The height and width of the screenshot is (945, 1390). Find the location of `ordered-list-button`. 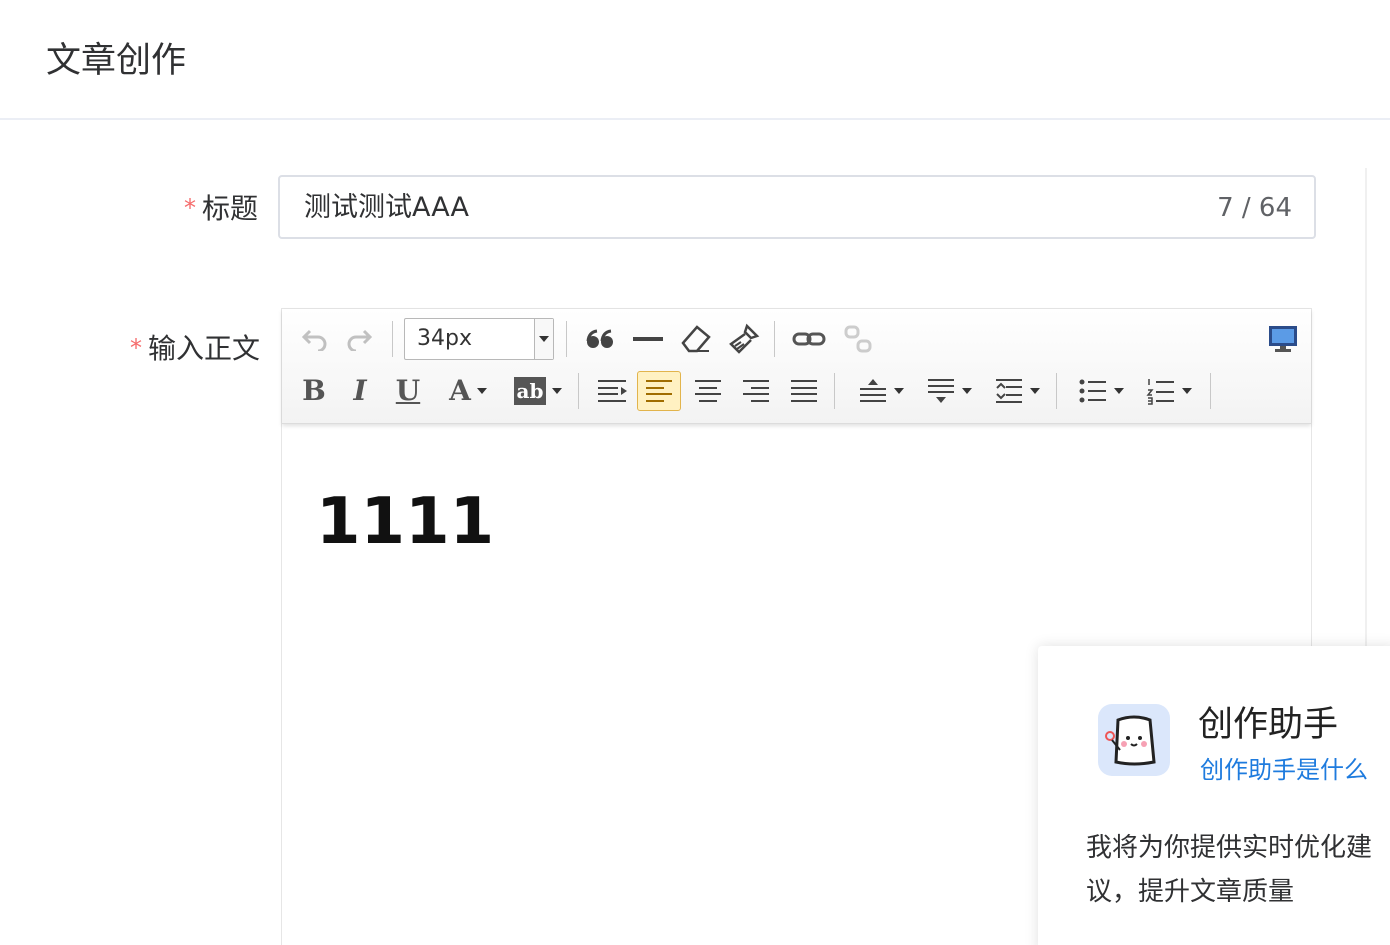

ordered-list-button is located at coordinates (1169, 391).